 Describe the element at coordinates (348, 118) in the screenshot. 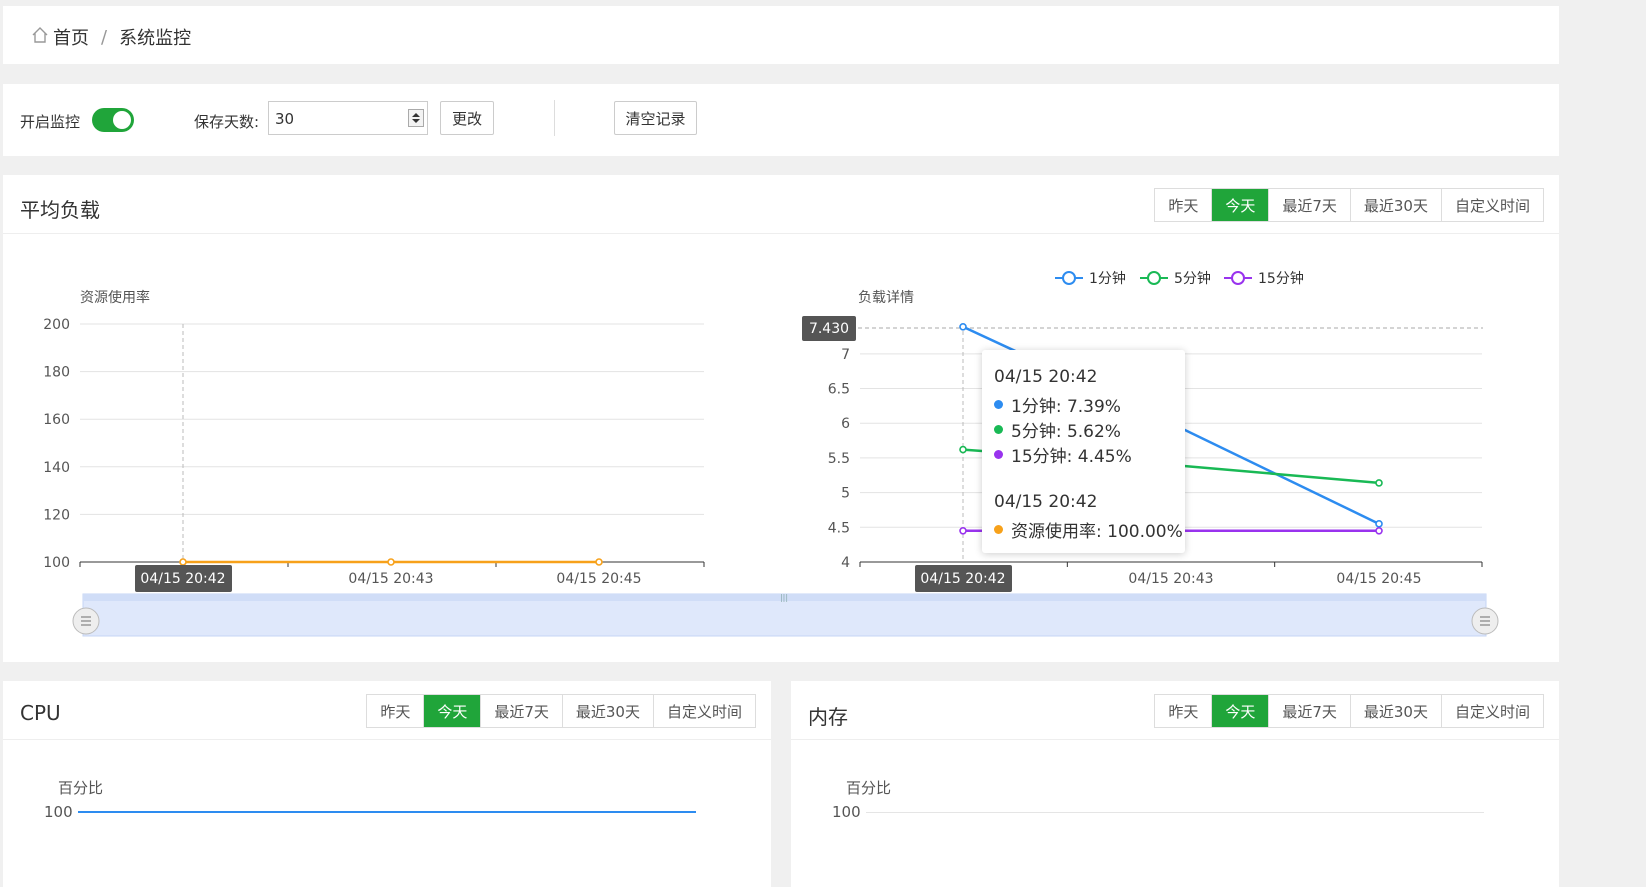

I see `days-input: 30` at that location.